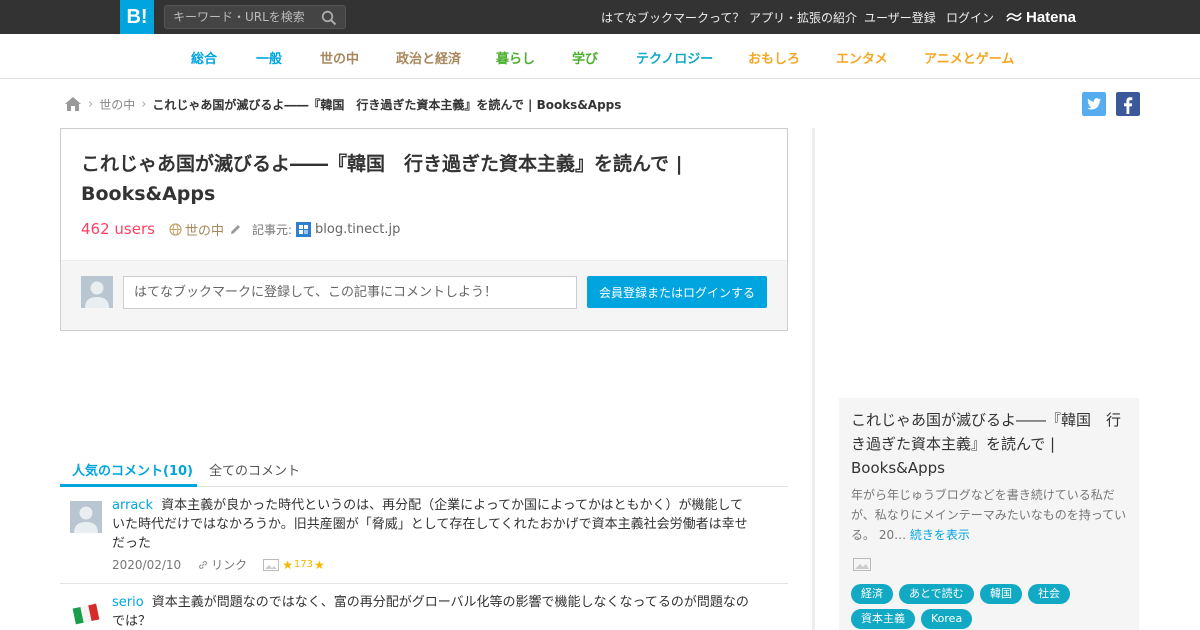 The image size is (1200, 630). Describe the element at coordinates (73, 104) in the screenshot. I see `home-icon` at that location.